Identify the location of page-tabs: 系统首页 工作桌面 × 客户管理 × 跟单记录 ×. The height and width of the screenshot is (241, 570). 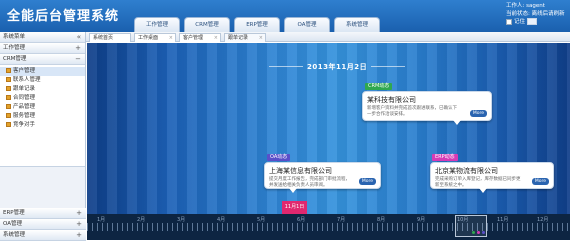
(328, 37).